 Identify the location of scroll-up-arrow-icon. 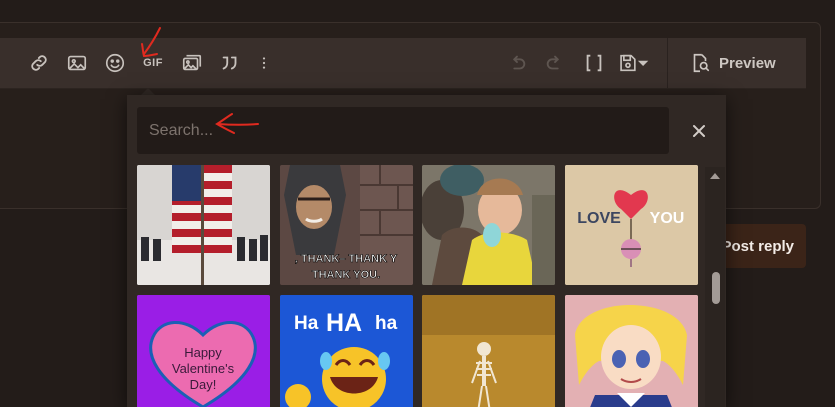
(715, 176).